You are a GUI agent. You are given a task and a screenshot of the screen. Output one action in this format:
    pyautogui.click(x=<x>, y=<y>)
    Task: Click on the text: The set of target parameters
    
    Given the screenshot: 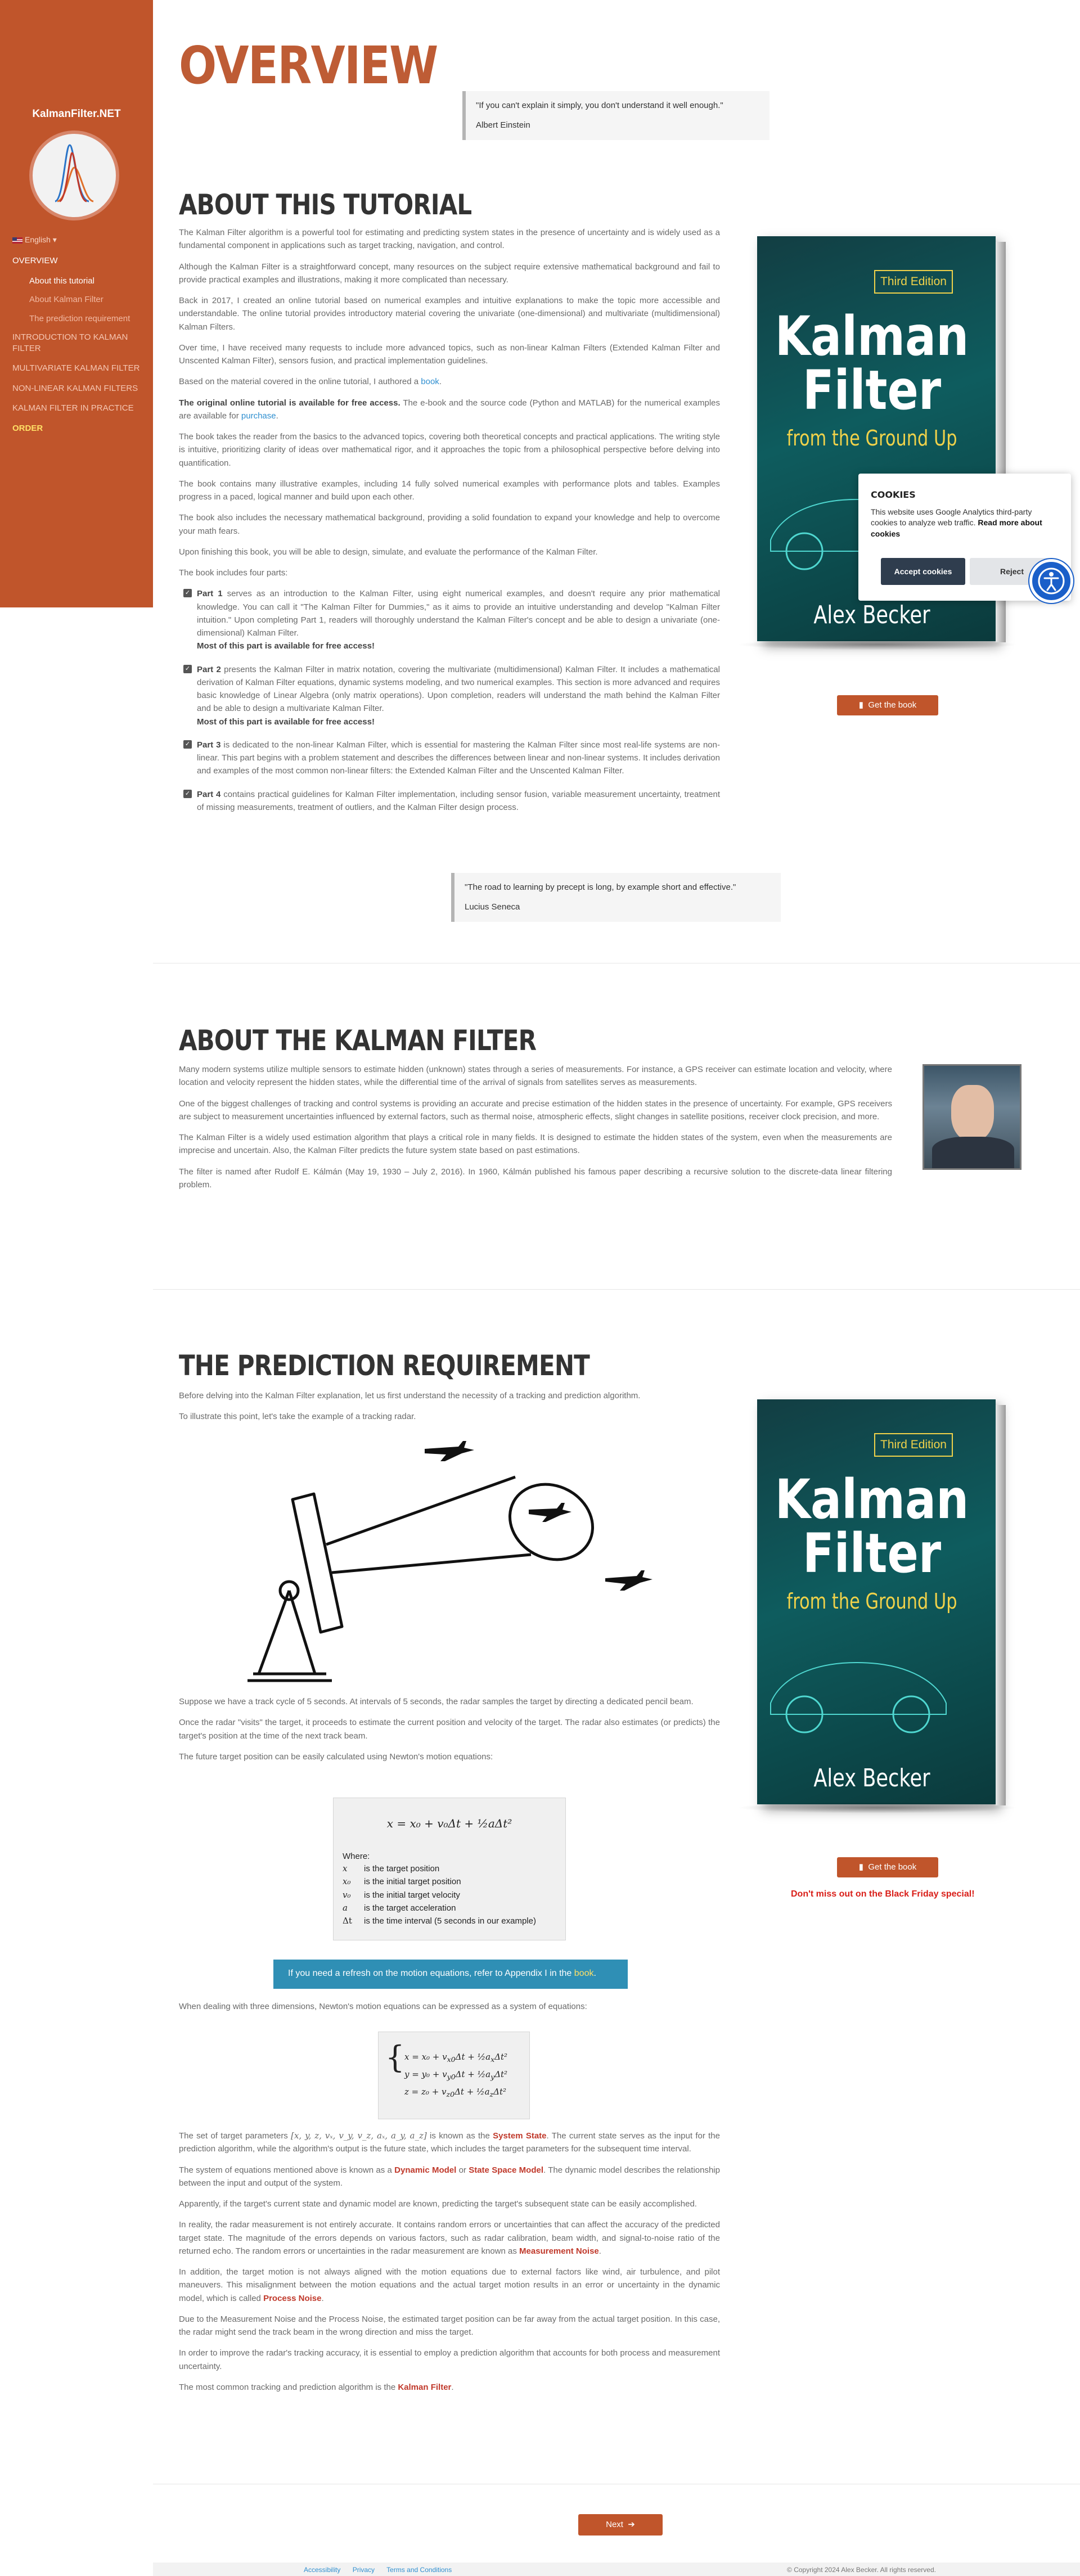 What is the action you would take?
    pyautogui.click(x=235, y=2136)
    